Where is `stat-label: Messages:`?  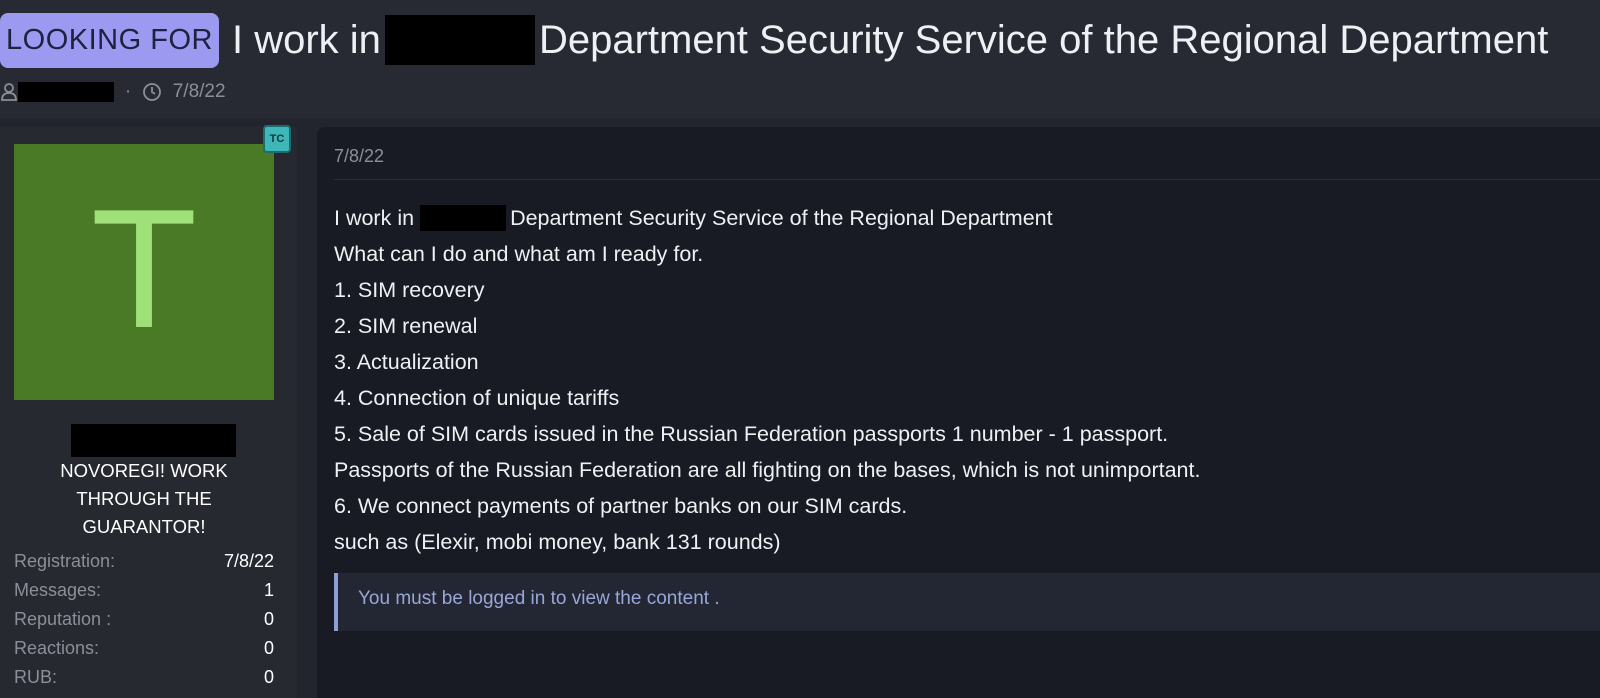 stat-label: Messages: is located at coordinates (58, 590).